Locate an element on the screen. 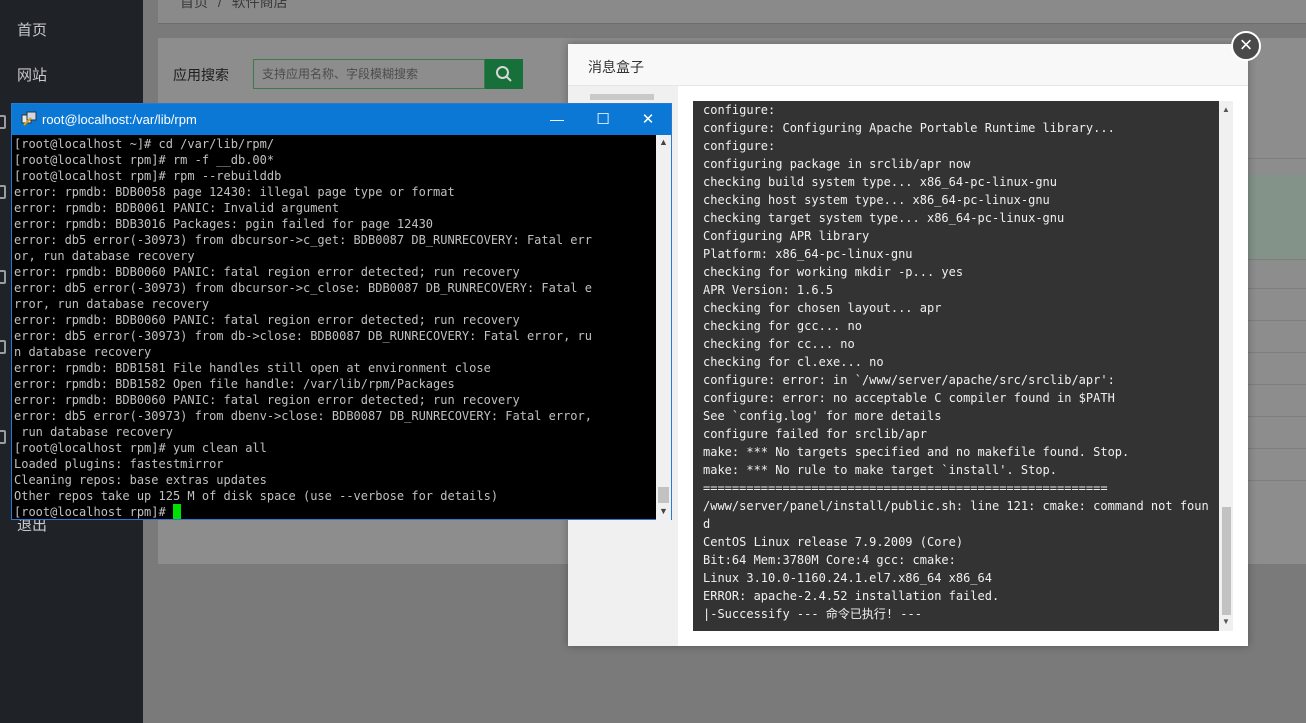  terminal-title: root@localhost:/var/lib/rpm is located at coordinates (119, 119).